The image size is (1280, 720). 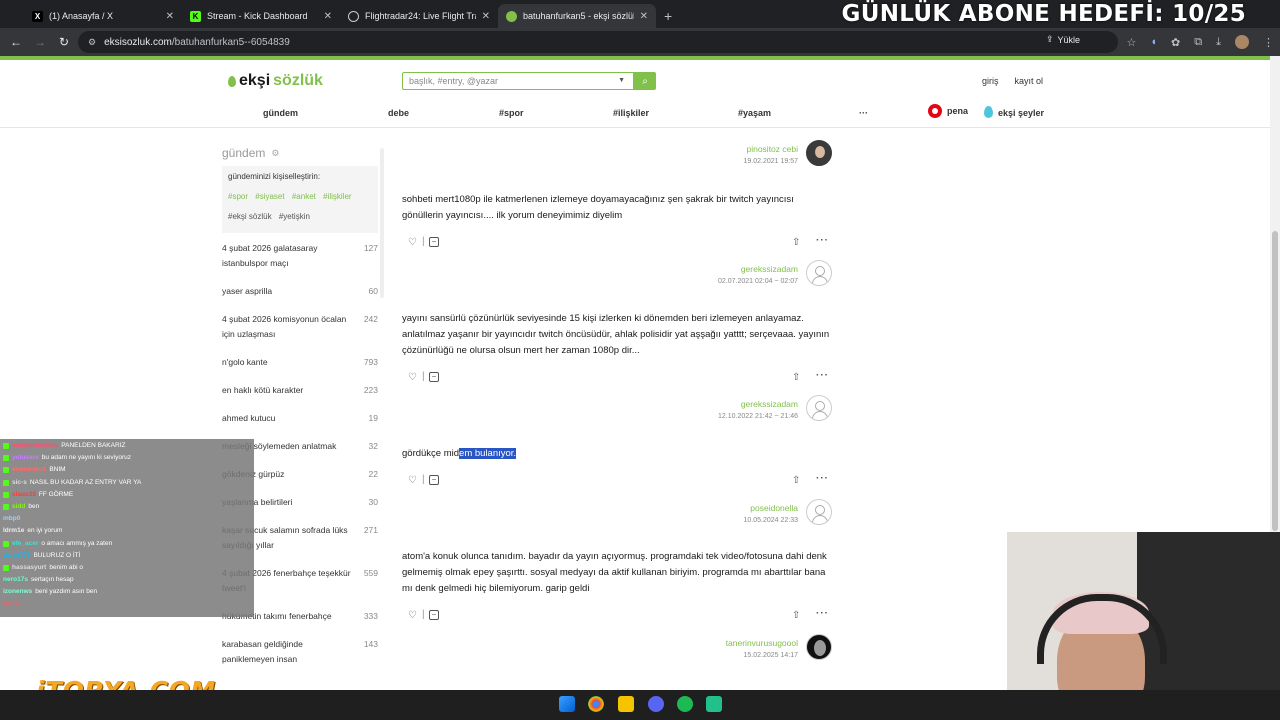 I want to click on topic-count: 223, so click(x=370, y=390).